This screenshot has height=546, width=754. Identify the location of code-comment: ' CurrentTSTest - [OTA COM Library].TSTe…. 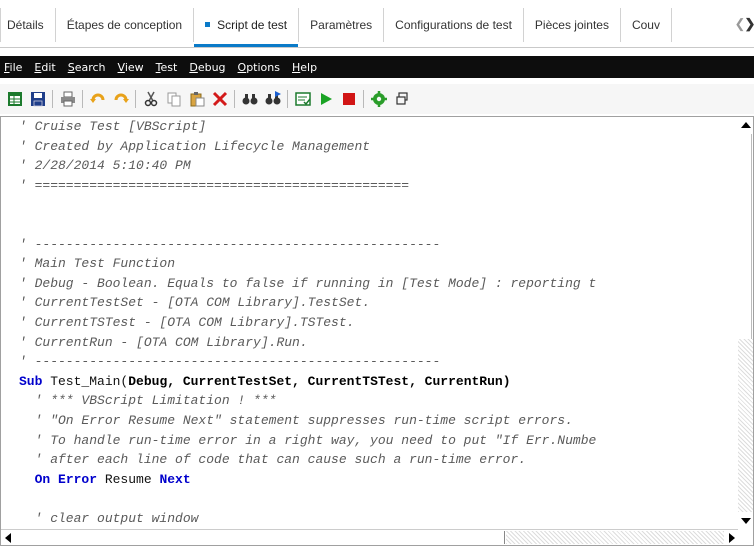
(187, 322).